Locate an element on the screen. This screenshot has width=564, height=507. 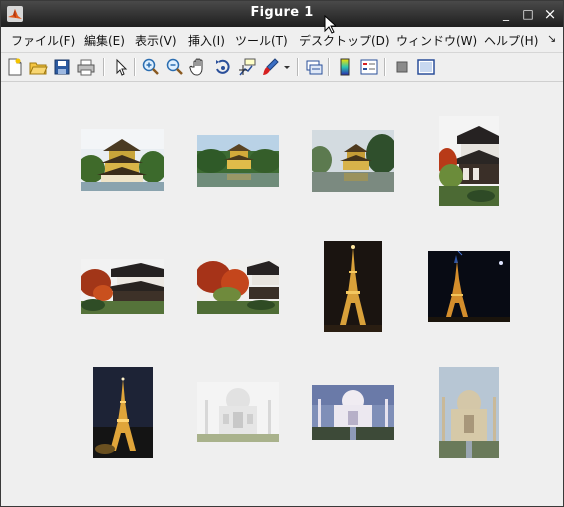
print-icon is located at coordinates (86, 67).